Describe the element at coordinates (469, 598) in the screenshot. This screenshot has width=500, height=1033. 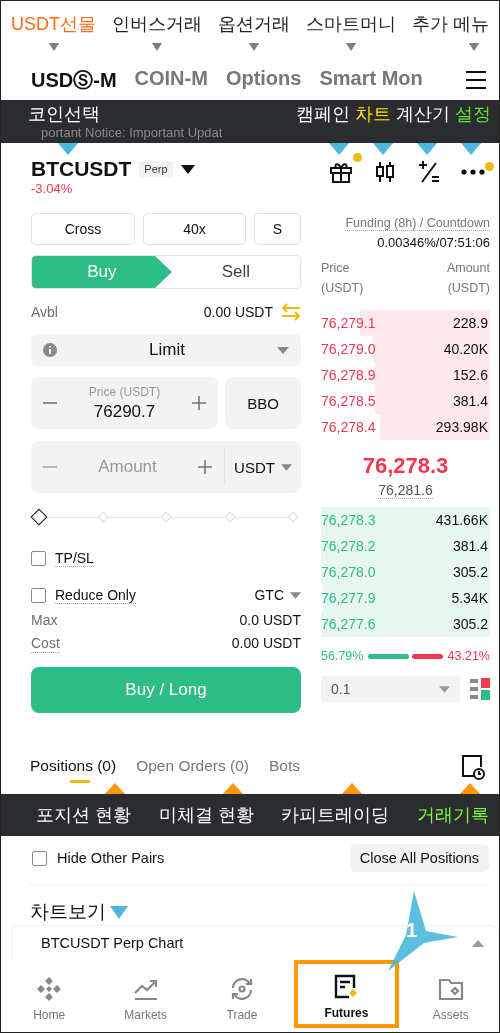
I see `bid-amount: 5.34K` at that location.